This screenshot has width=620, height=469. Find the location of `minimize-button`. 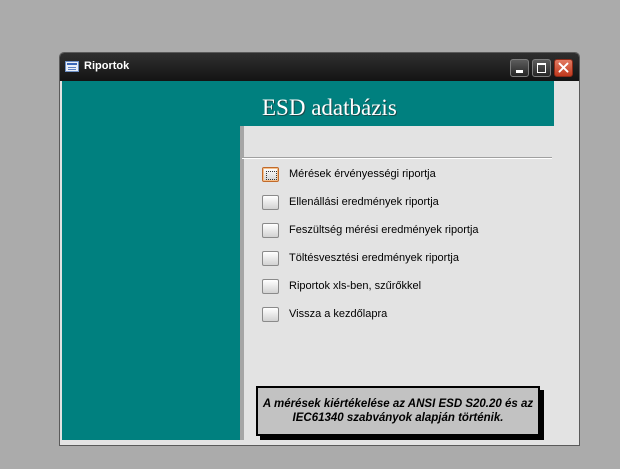

minimize-button is located at coordinates (519, 68).